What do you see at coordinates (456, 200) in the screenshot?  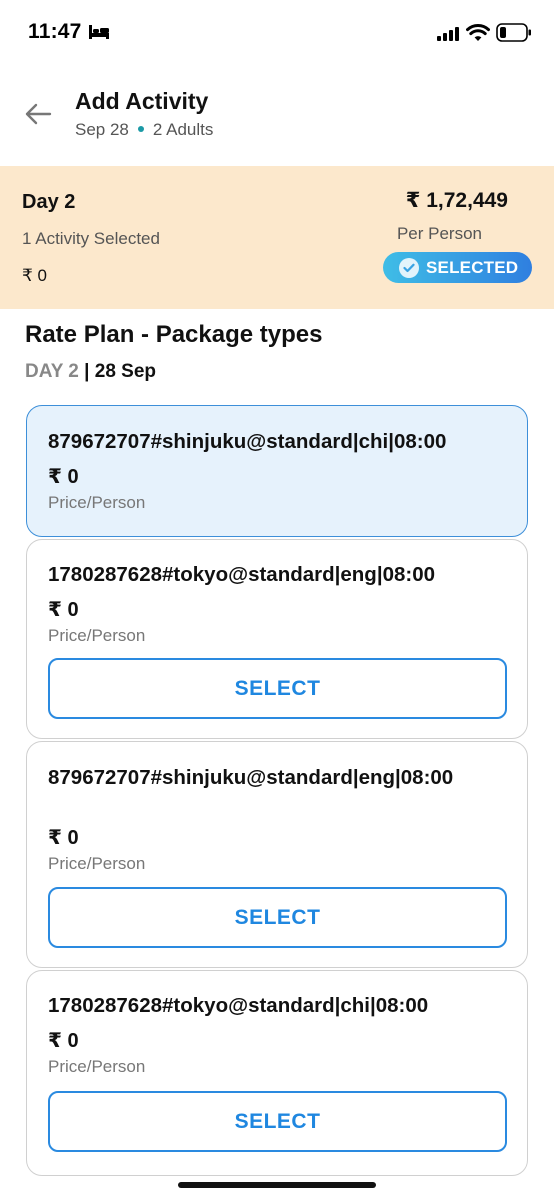 I see `total-price: ₹ 1,72,449` at bounding box center [456, 200].